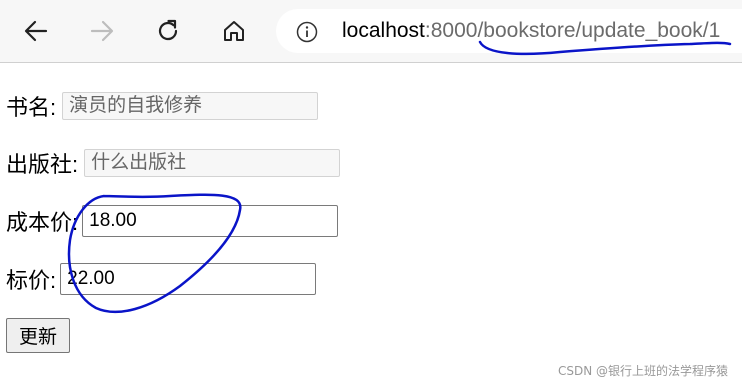 The height and width of the screenshot is (387, 742). I want to click on update-button: 更新, so click(38, 335).